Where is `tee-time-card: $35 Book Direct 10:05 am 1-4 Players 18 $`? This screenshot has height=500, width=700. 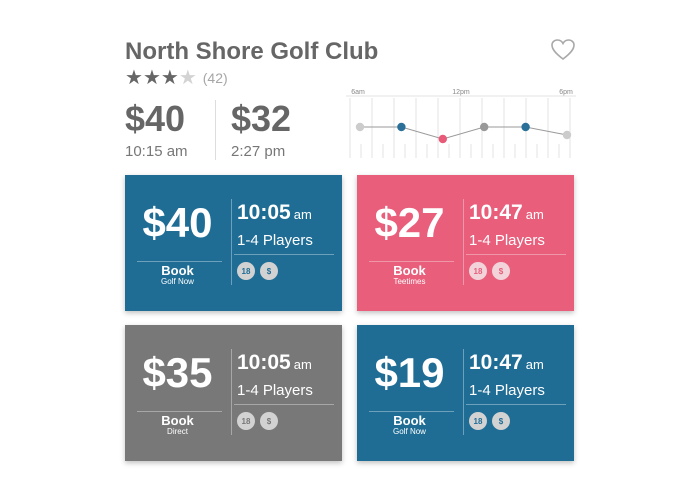 tee-time-card: $35 Book Direct 10:05 am 1-4 Players 18 $ is located at coordinates (233, 393).